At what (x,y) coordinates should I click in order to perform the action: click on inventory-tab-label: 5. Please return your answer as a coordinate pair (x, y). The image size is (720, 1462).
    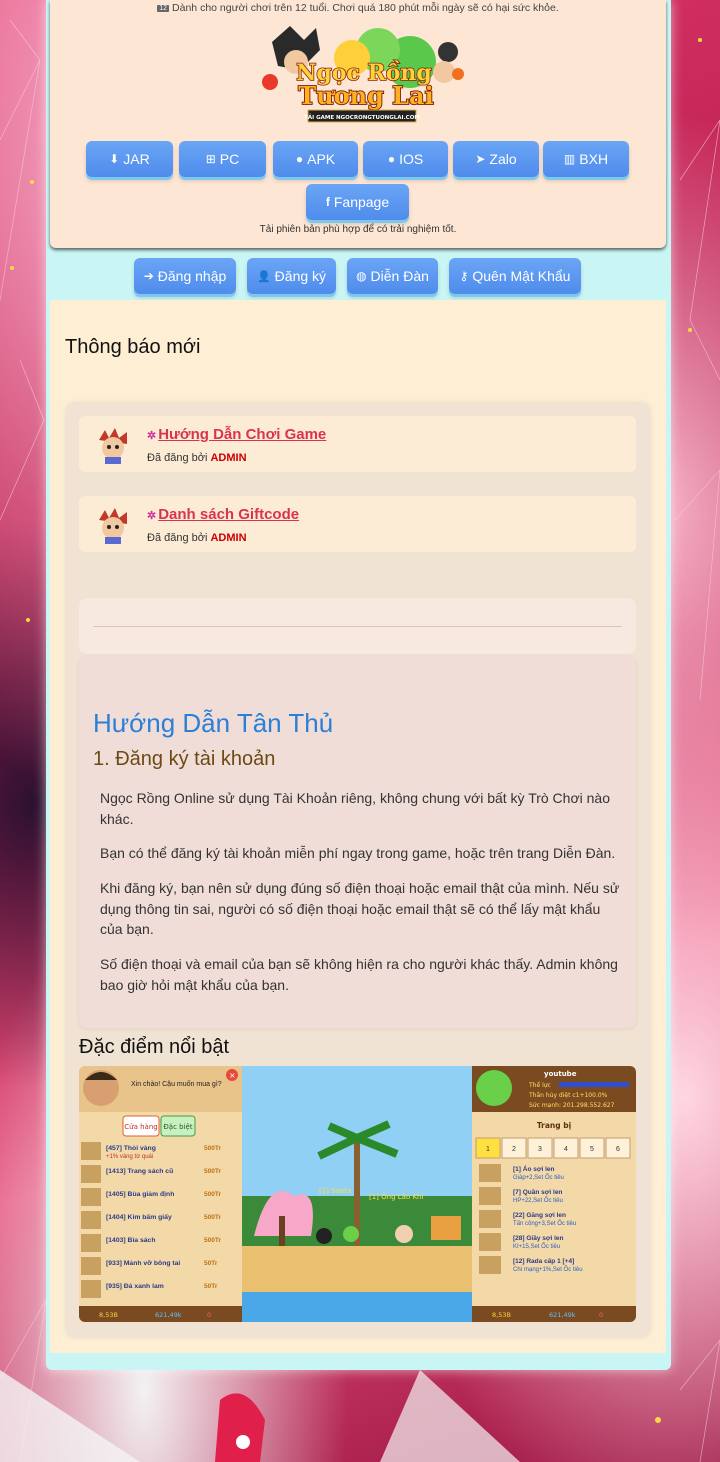
    Looking at the image, I should click on (592, 1149).